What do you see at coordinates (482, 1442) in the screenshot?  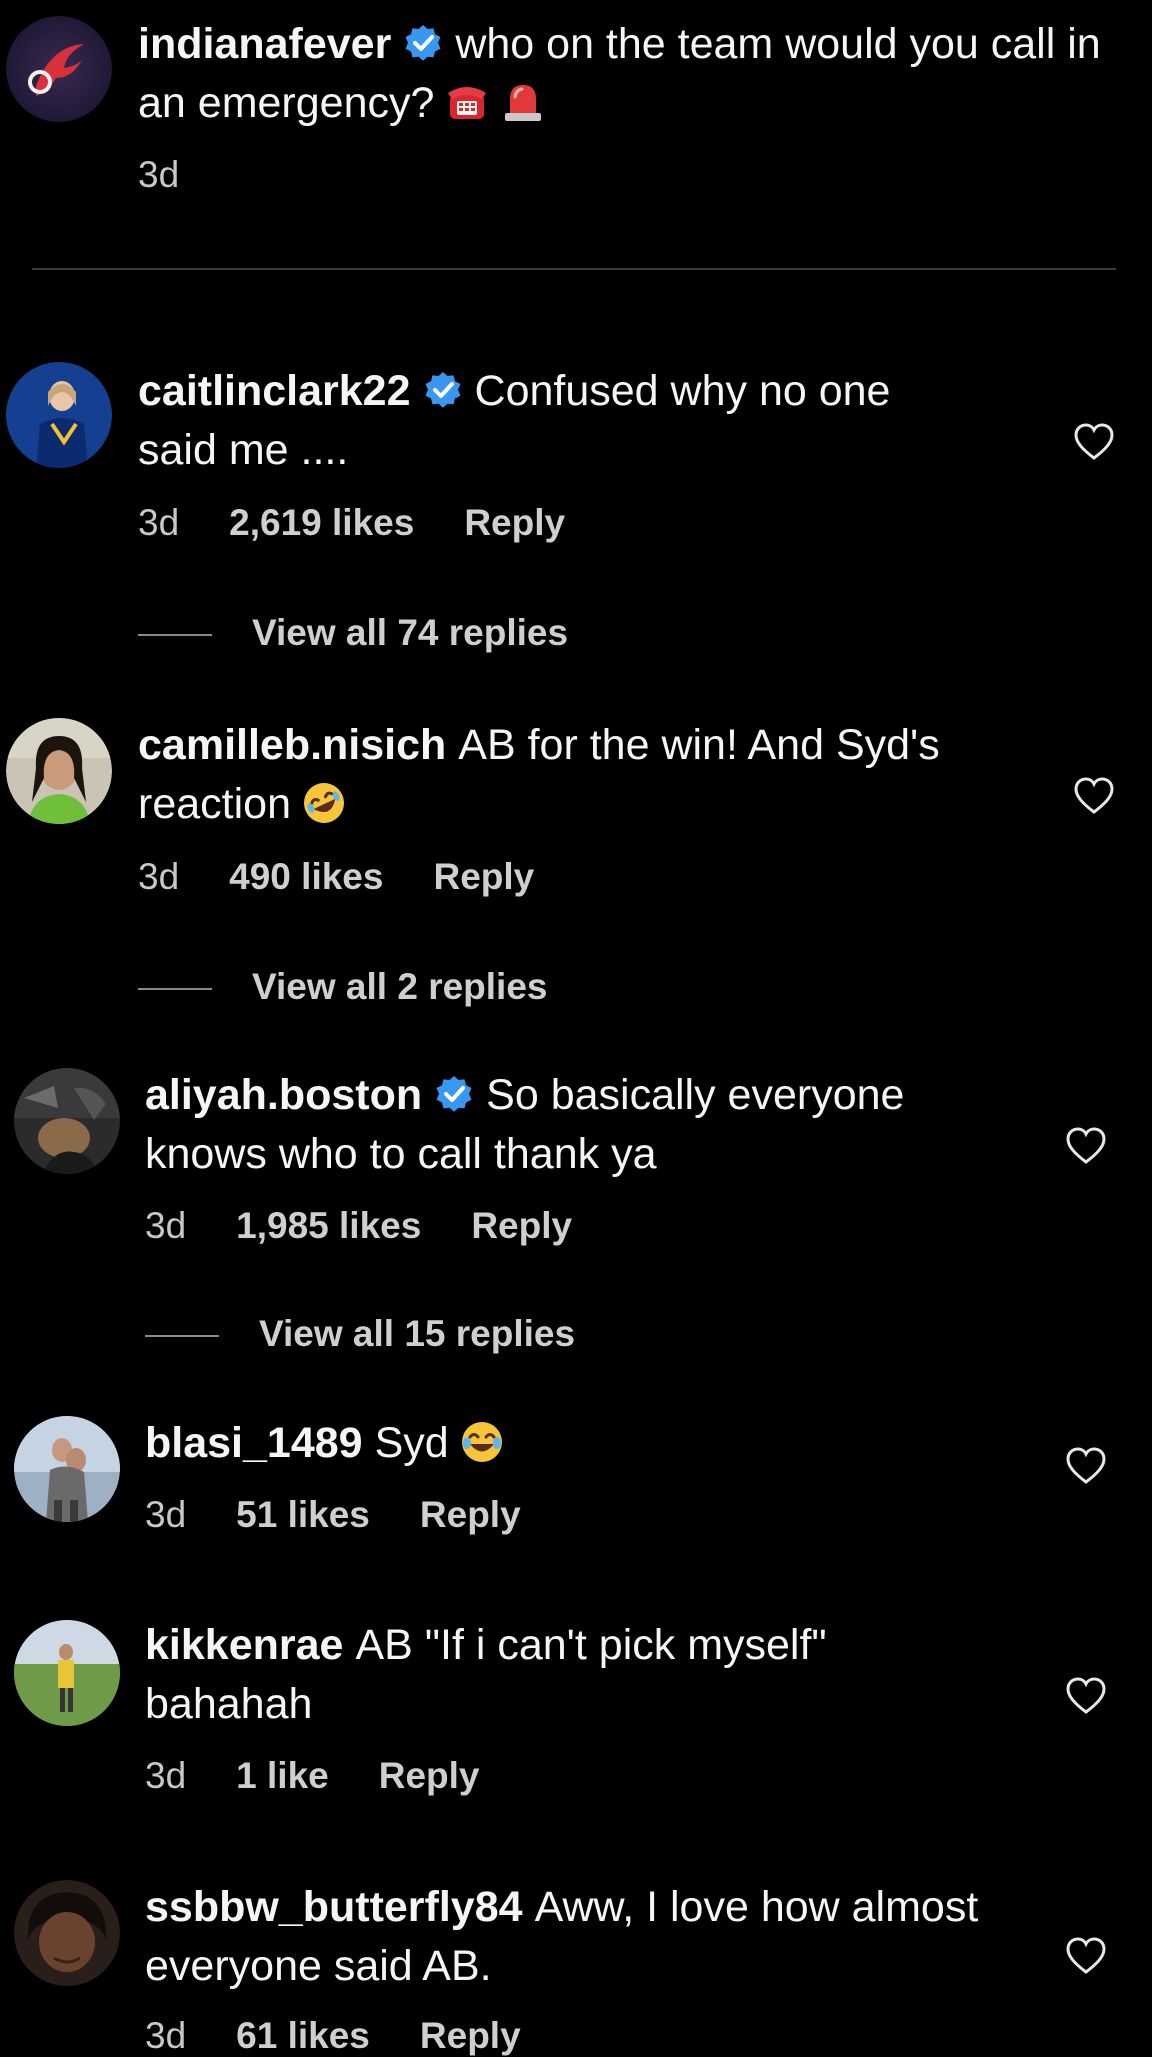 I see `tears-of-joy-icon` at bounding box center [482, 1442].